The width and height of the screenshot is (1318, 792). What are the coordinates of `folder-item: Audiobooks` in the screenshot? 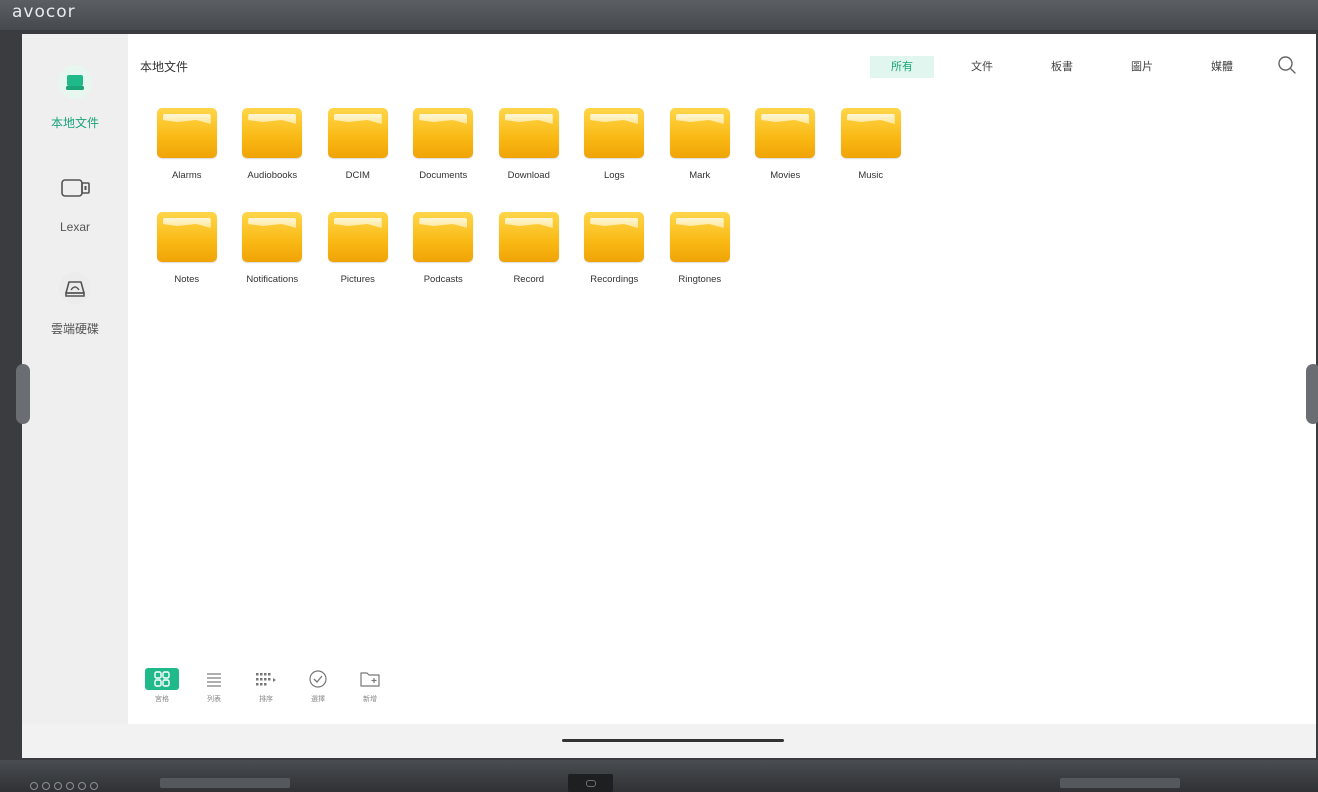 It's located at (273, 160).